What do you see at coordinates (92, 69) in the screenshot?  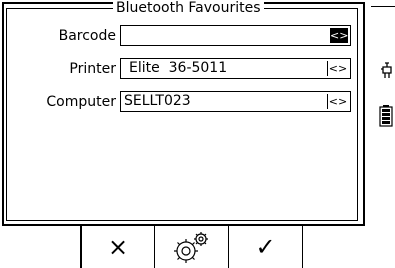 I see `printer-label: Printer` at bounding box center [92, 69].